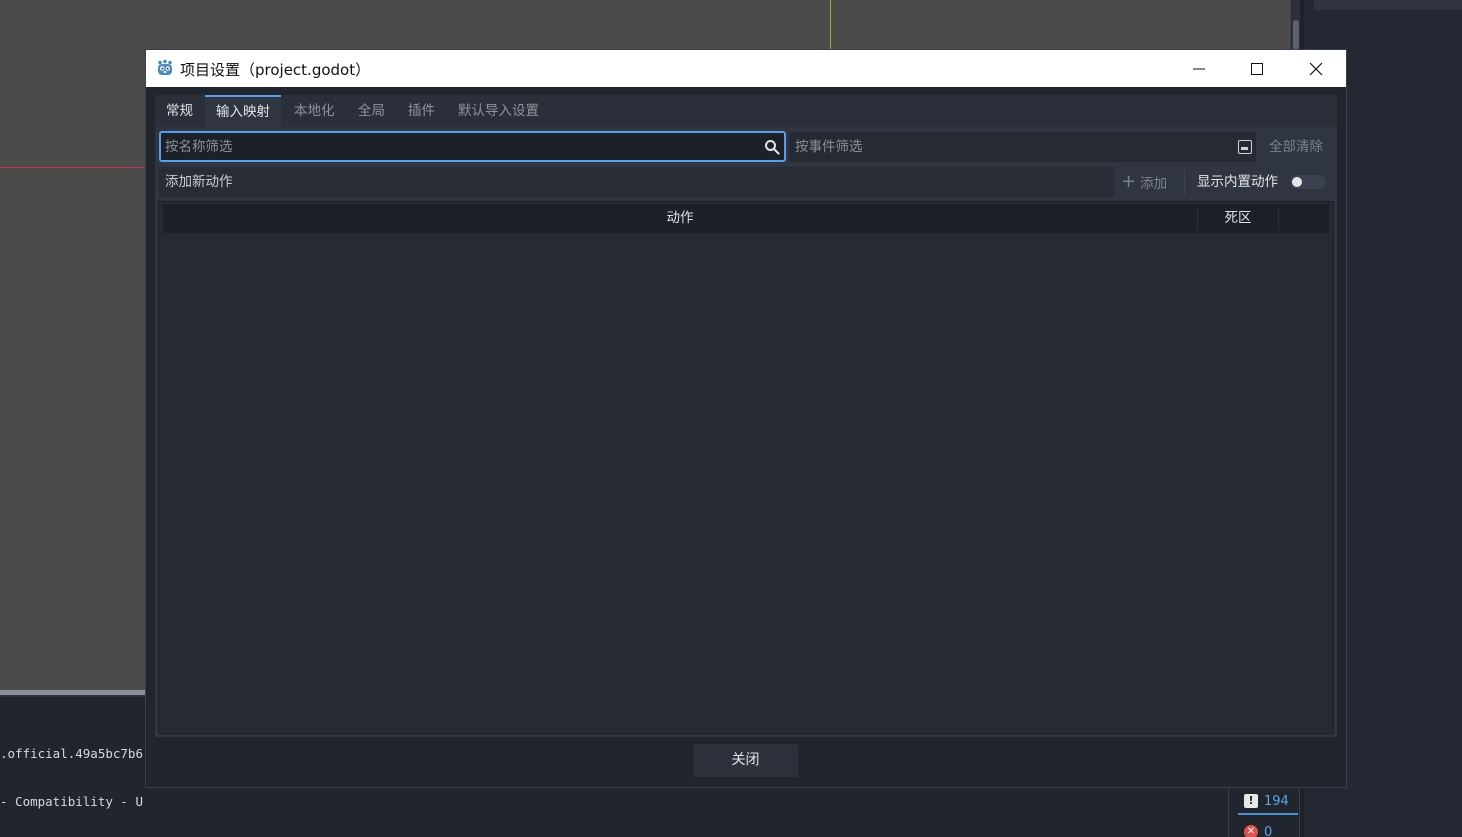 Image resolution: width=1462 pixels, height=837 pixels. Describe the element at coordinates (1296, 35) in the screenshot. I see `viewport-scroll-thumb` at that location.